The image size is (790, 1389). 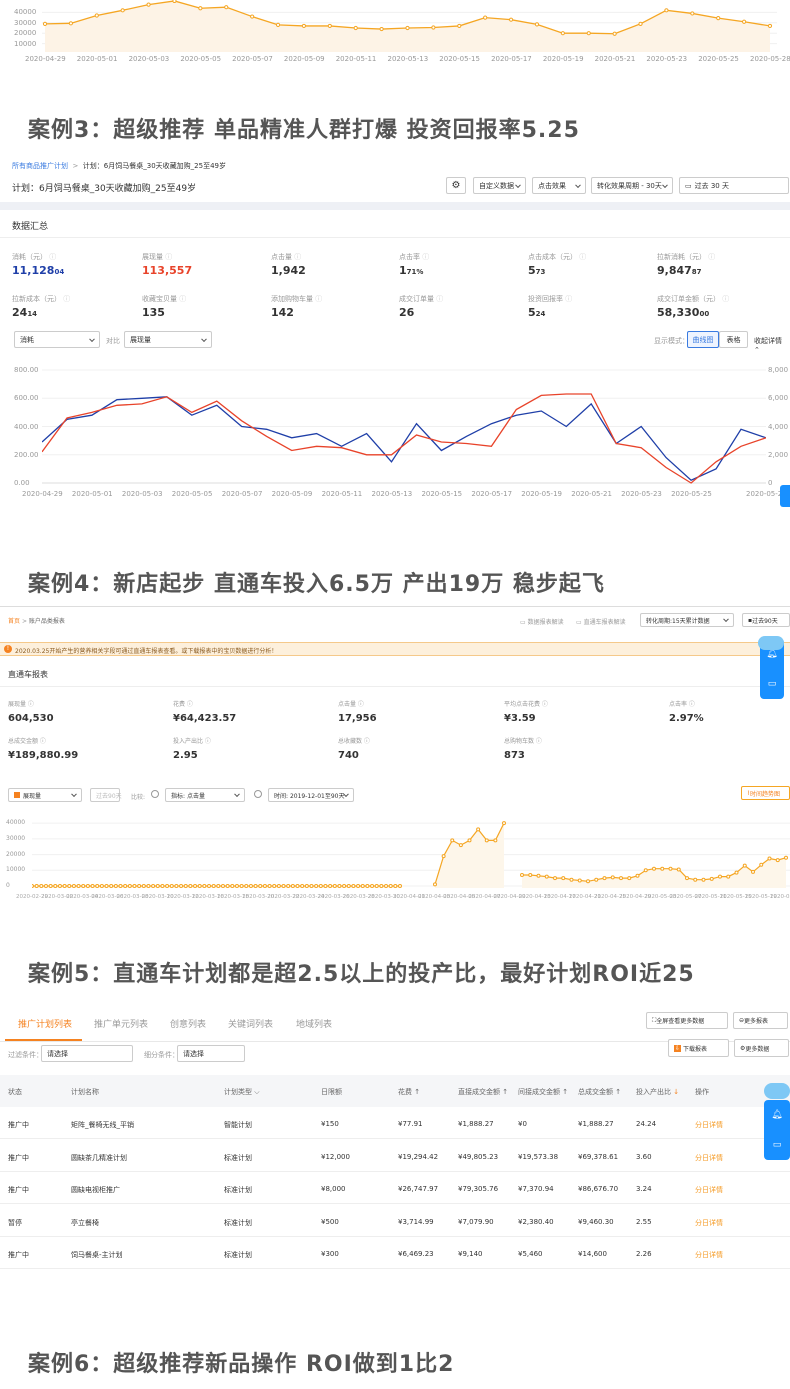 I want to click on time-value: 2019-12-01至90天, so click(x=317, y=796).